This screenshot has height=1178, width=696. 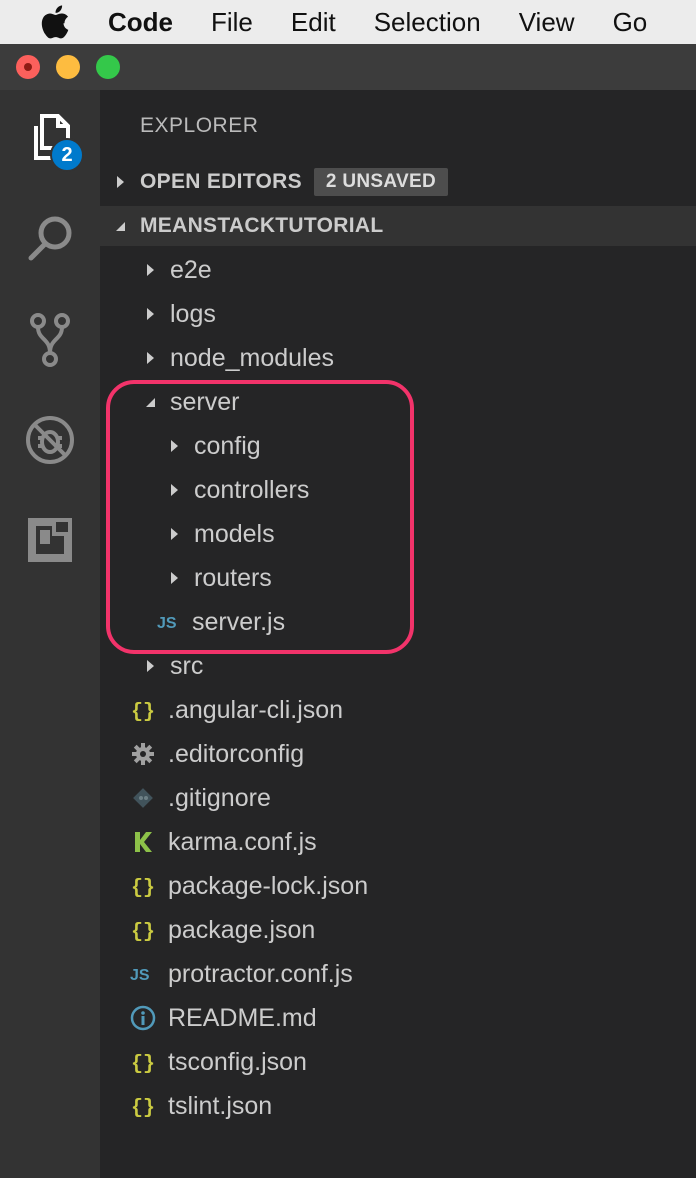 What do you see at coordinates (398, 534) in the screenshot?
I see `tree-item-models: models` at bounding box center [398, 534].